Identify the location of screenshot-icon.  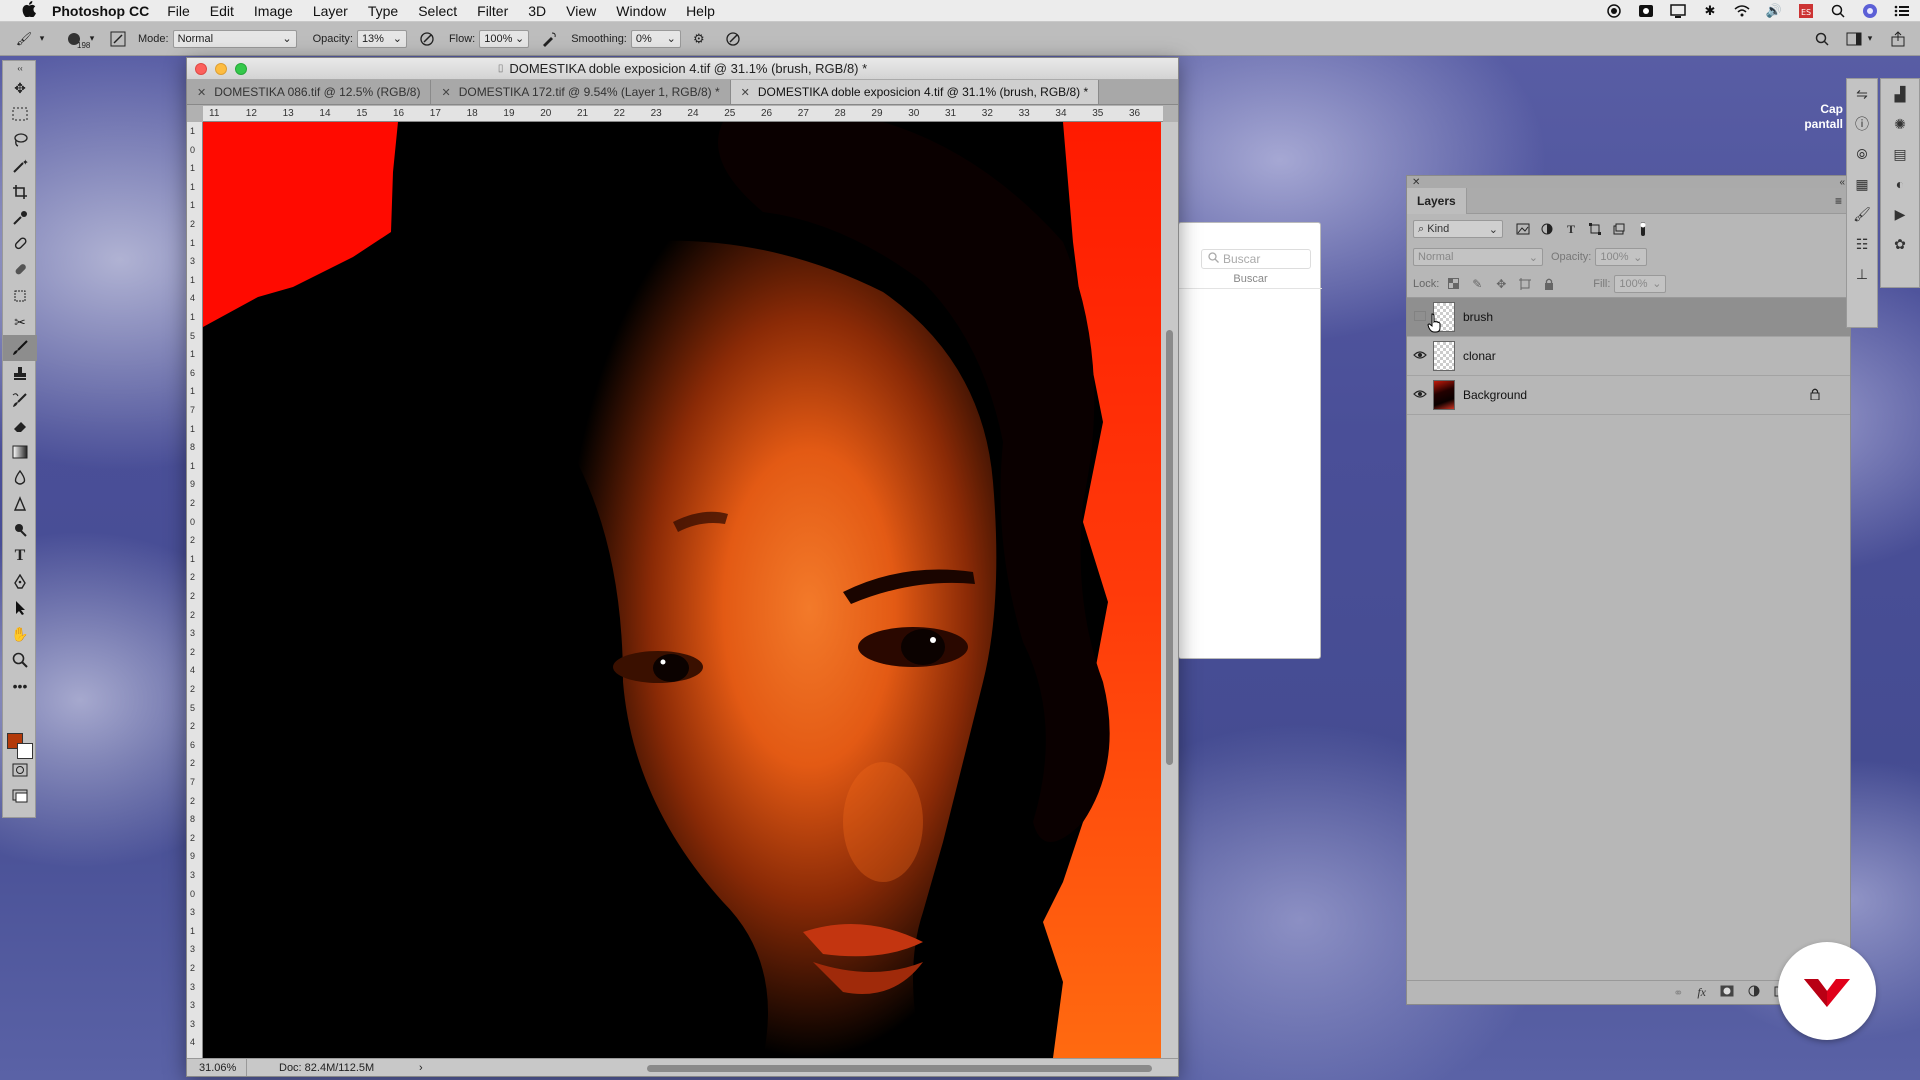
(1646, 11).